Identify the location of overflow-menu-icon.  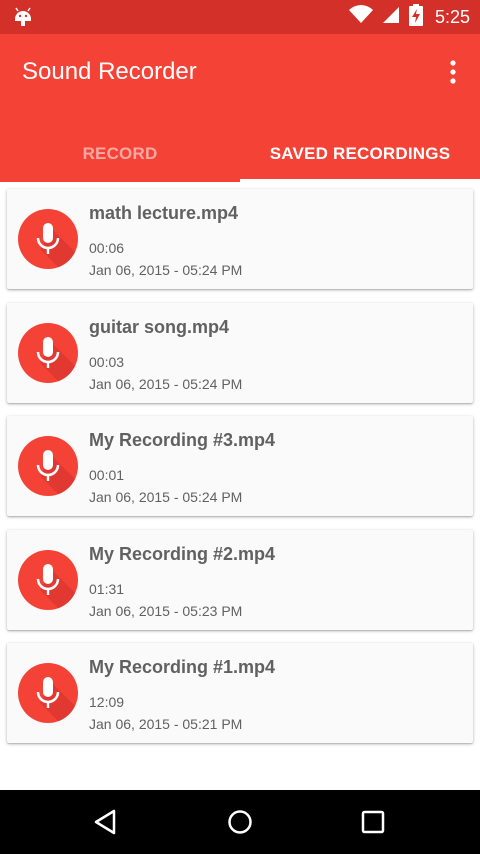
(453, 72).